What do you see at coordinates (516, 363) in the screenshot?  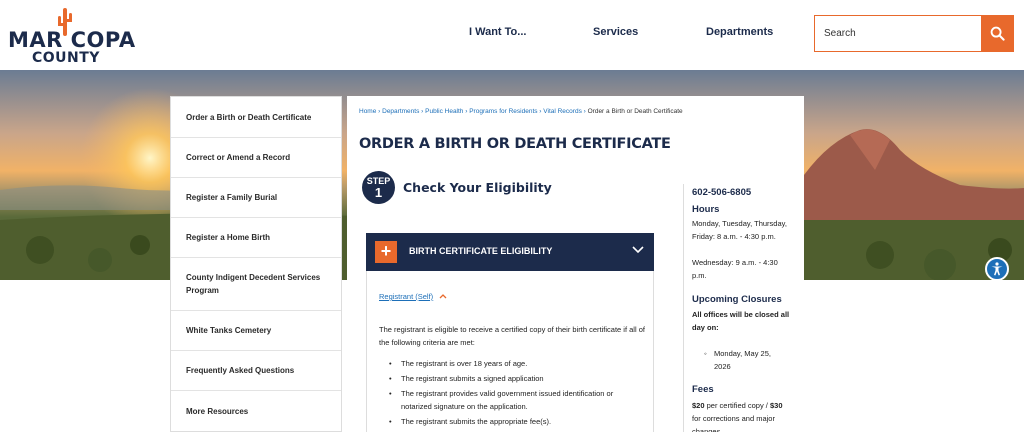 I see `list-item: The registrant is over 18 years of age.` at bounding box center [516, 363].